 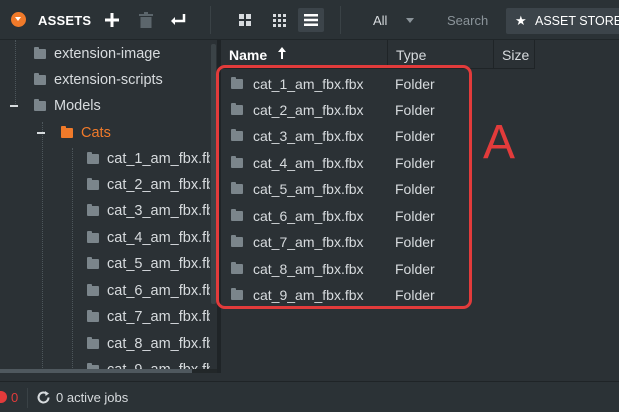 I want to click on status-bar: 0 0 active jobs, so click(x=309, y=396).